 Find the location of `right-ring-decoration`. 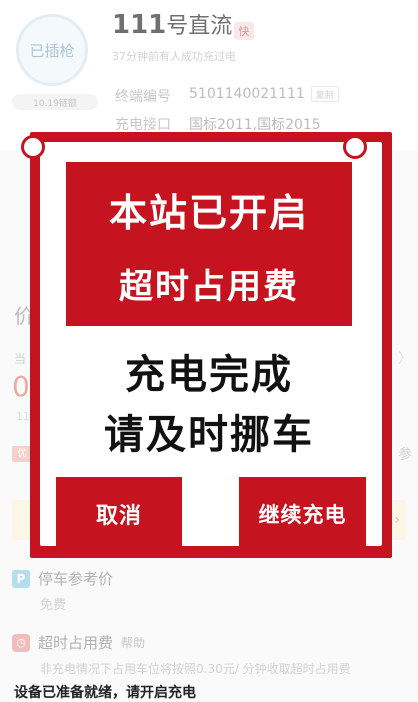

right-ring-decoration is located at coordinates (355, 147).